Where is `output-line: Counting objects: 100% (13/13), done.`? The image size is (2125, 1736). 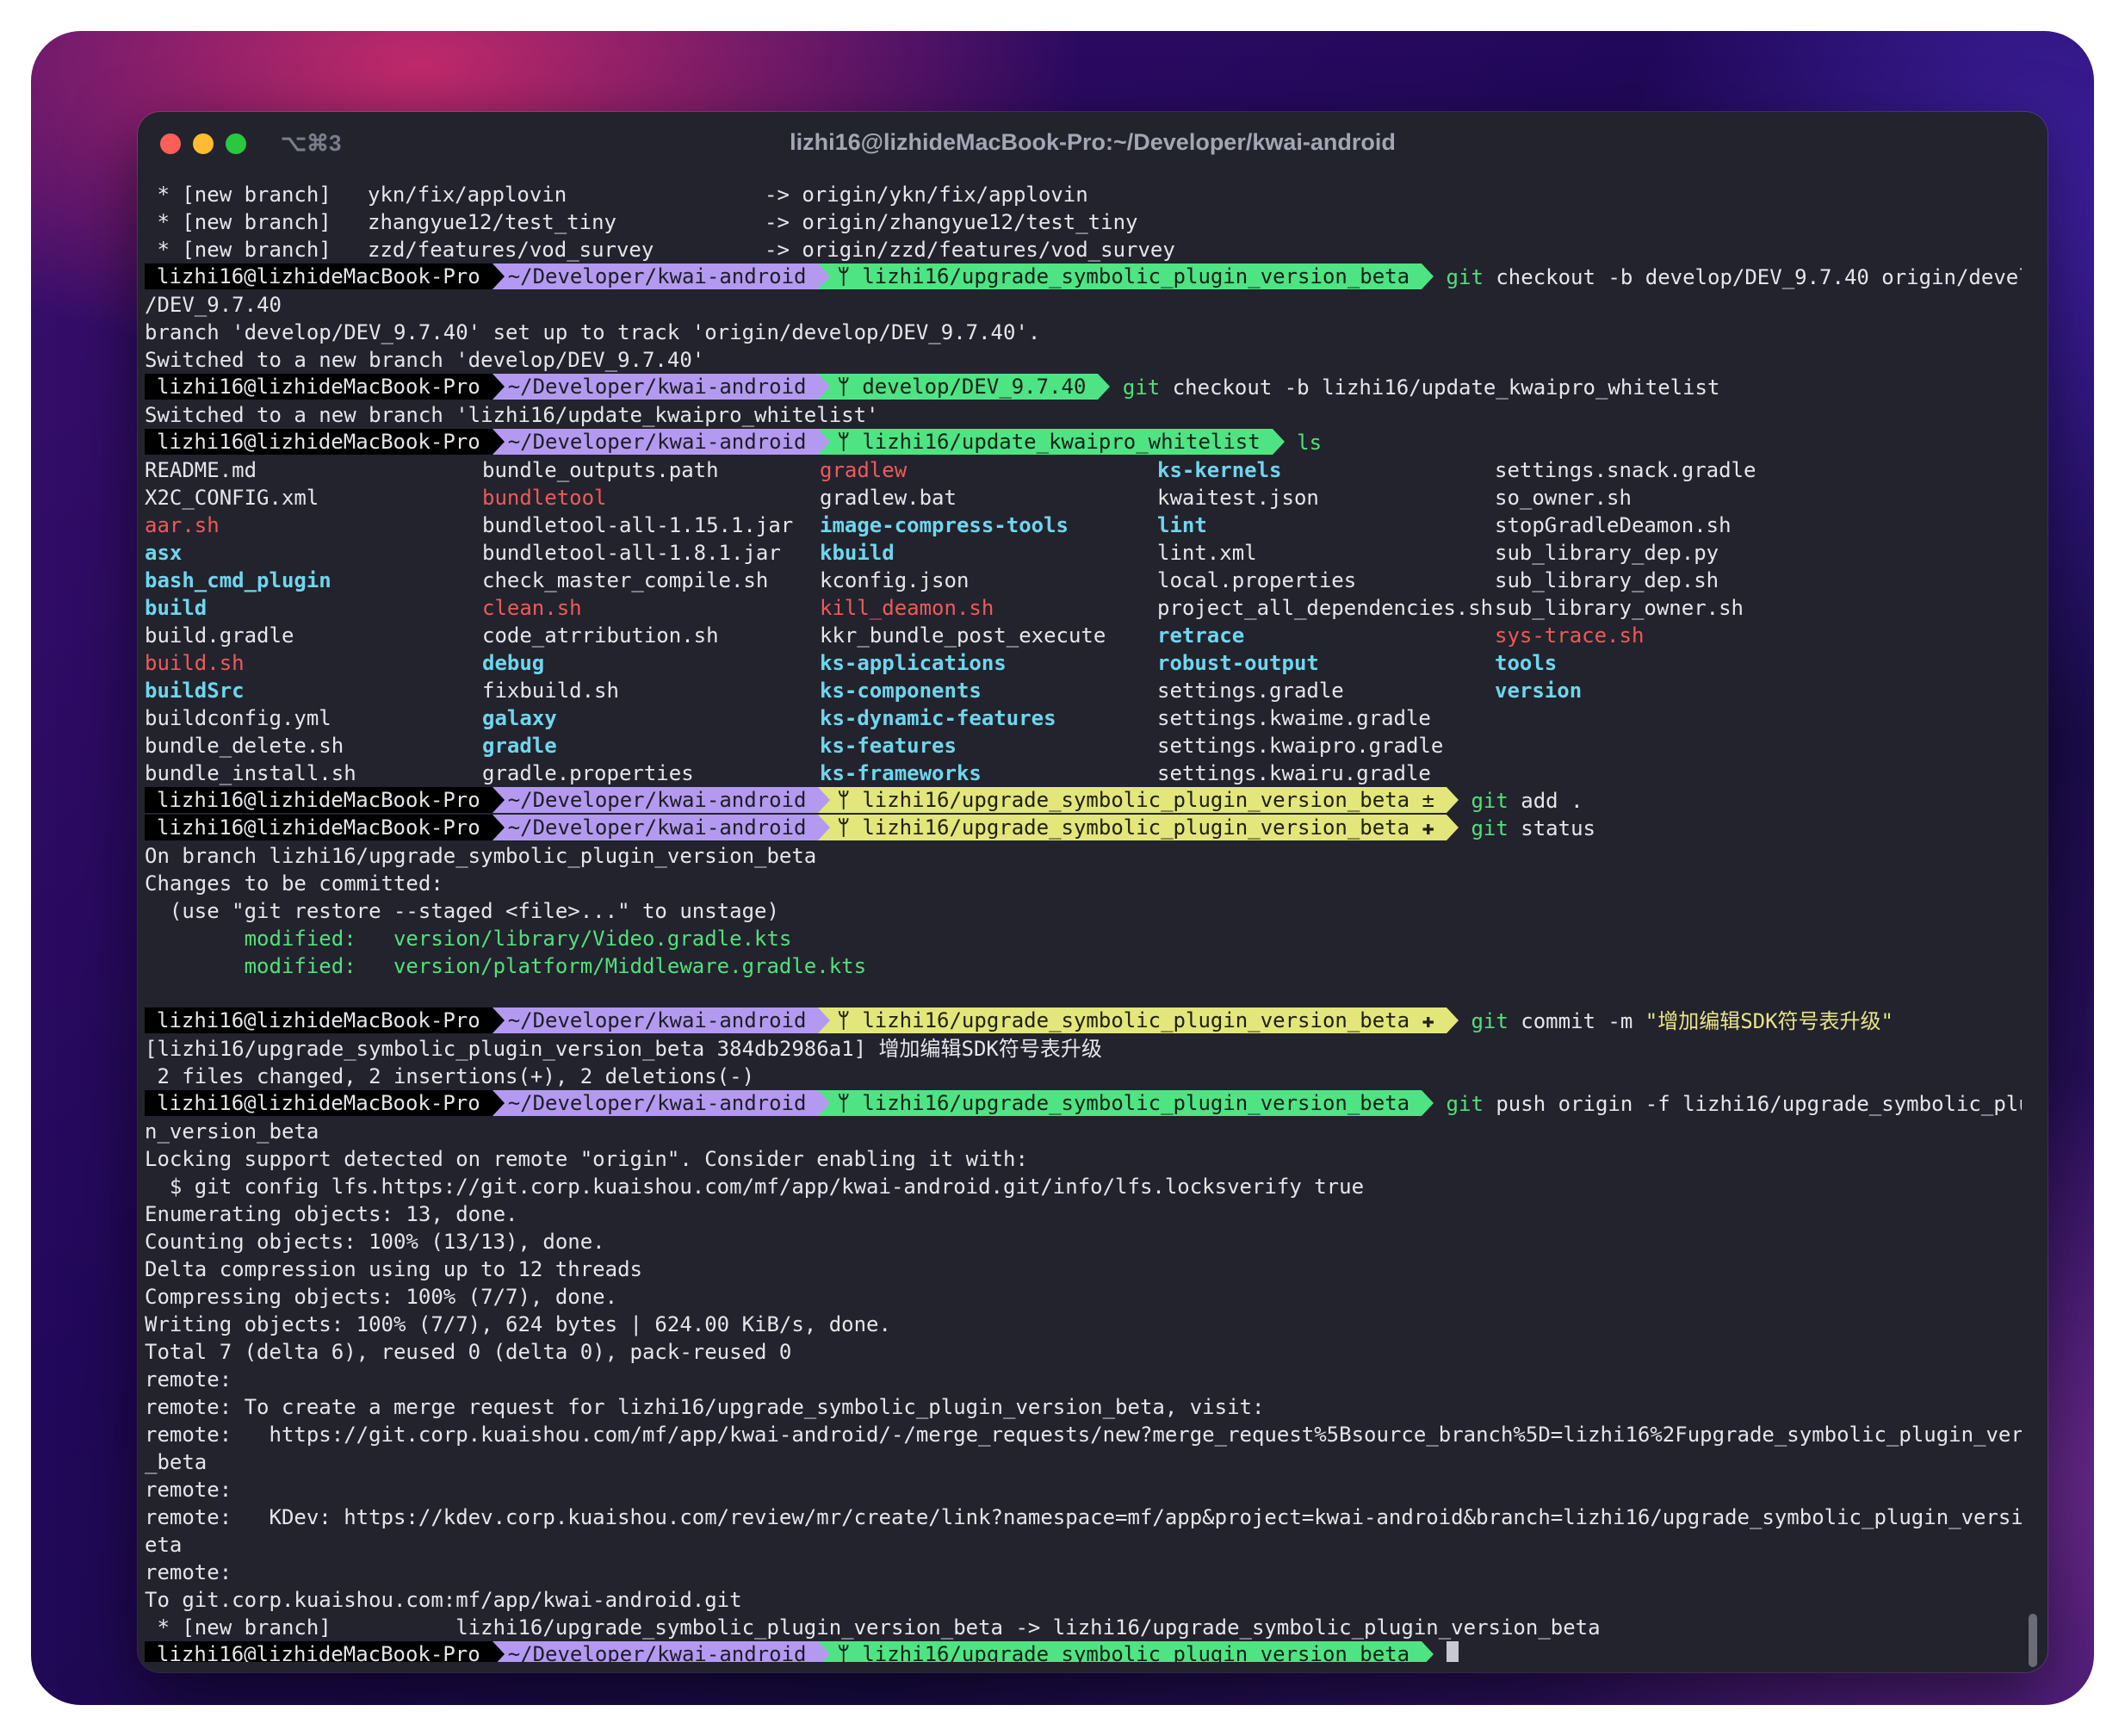 output-line: Counting objects: 100% (13/13), done. is located at coordinates (375, 1242).